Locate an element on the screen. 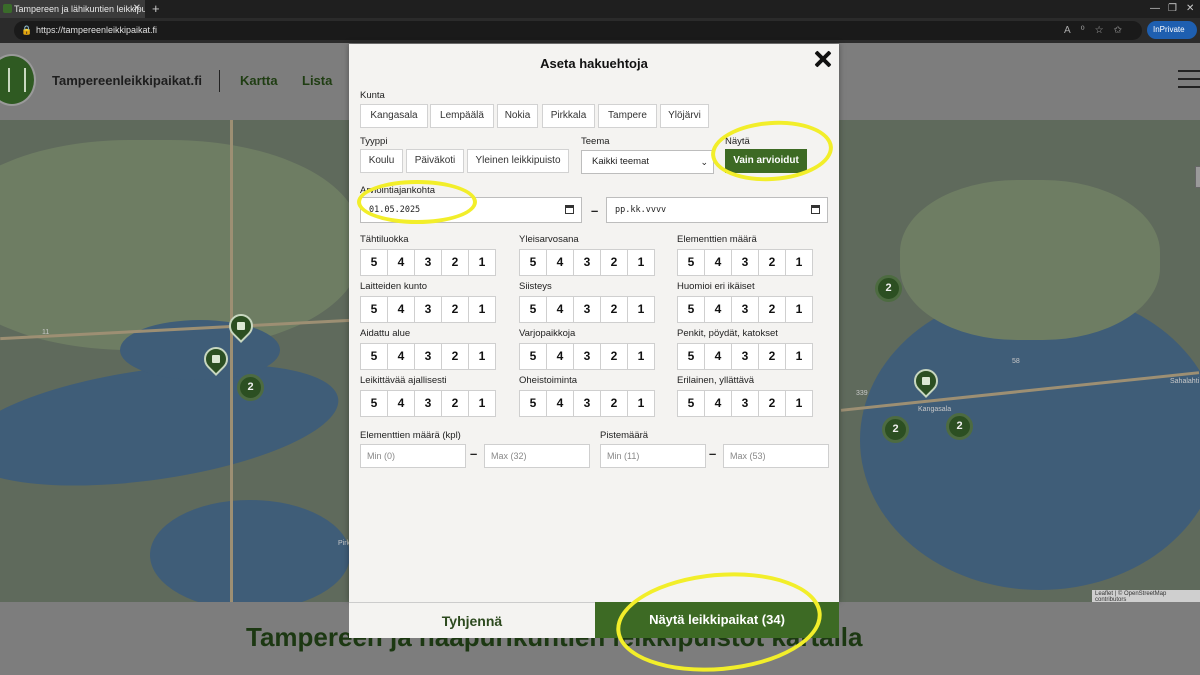 The width and height of the screenshot is (1200, 675). kunta-option: Kangasala is located at coordinates (394, 116).